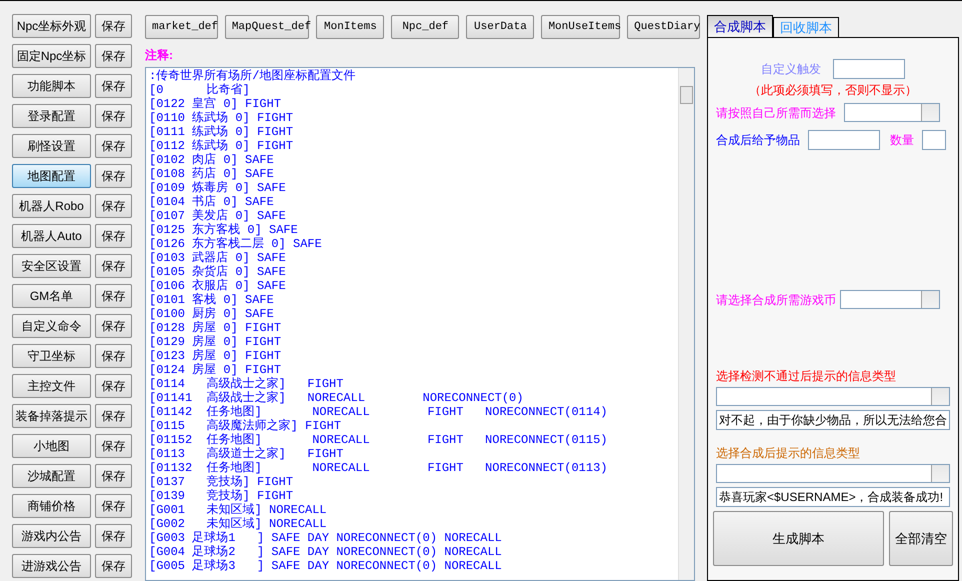  Describe the element at coordinates (833, 497) in the screenshot. I see `success-message-field: 恭喜玩家<$USERNAME>，合成装备成功!` at that location.